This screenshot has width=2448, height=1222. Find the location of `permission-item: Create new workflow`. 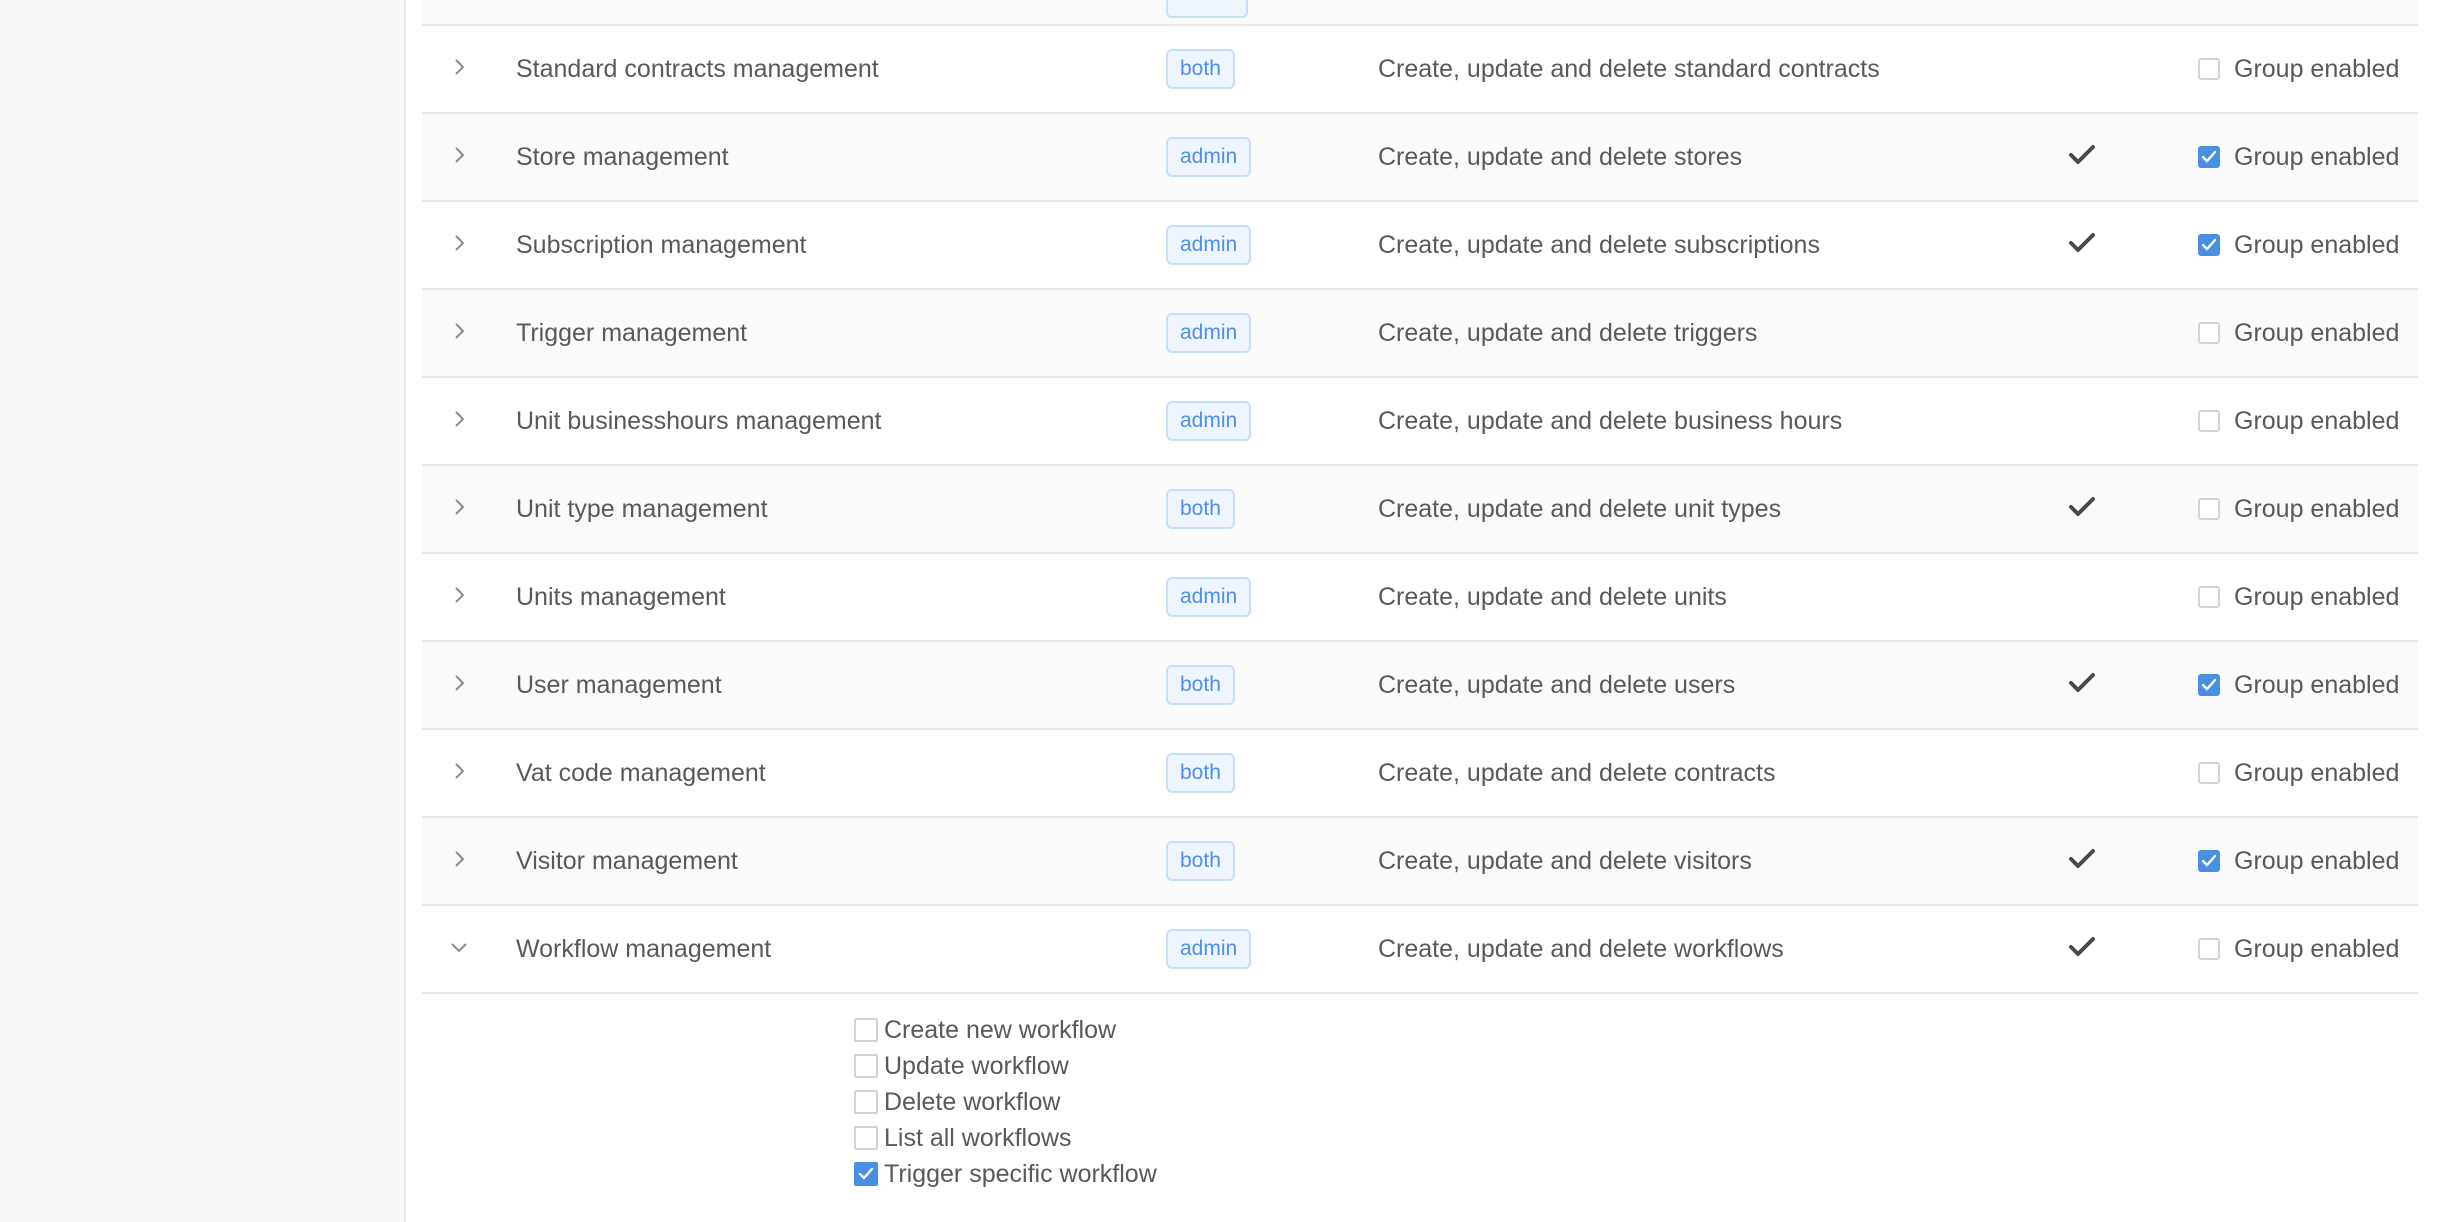

permission-item: Create new workflow is located at coordinates (1005, 1030).